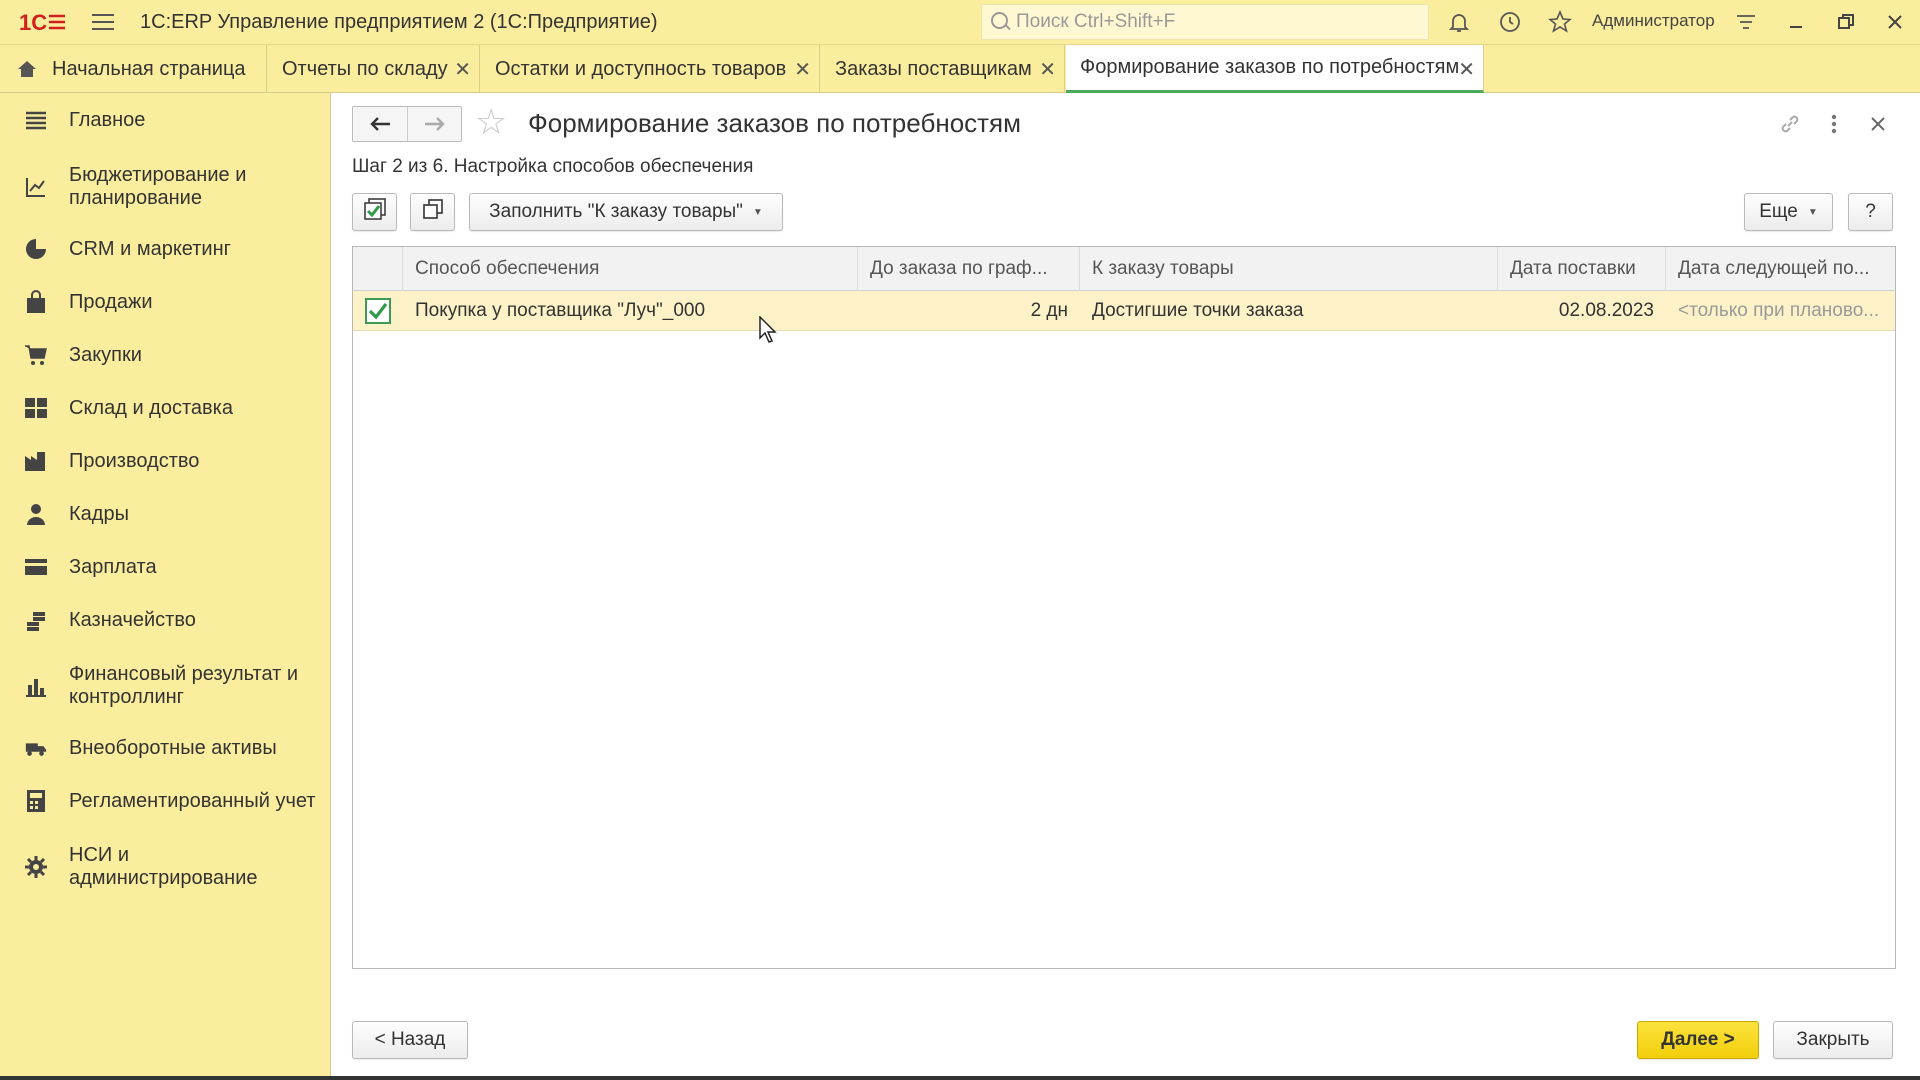  I want to click on help-button: ?, so click(1870, 212).